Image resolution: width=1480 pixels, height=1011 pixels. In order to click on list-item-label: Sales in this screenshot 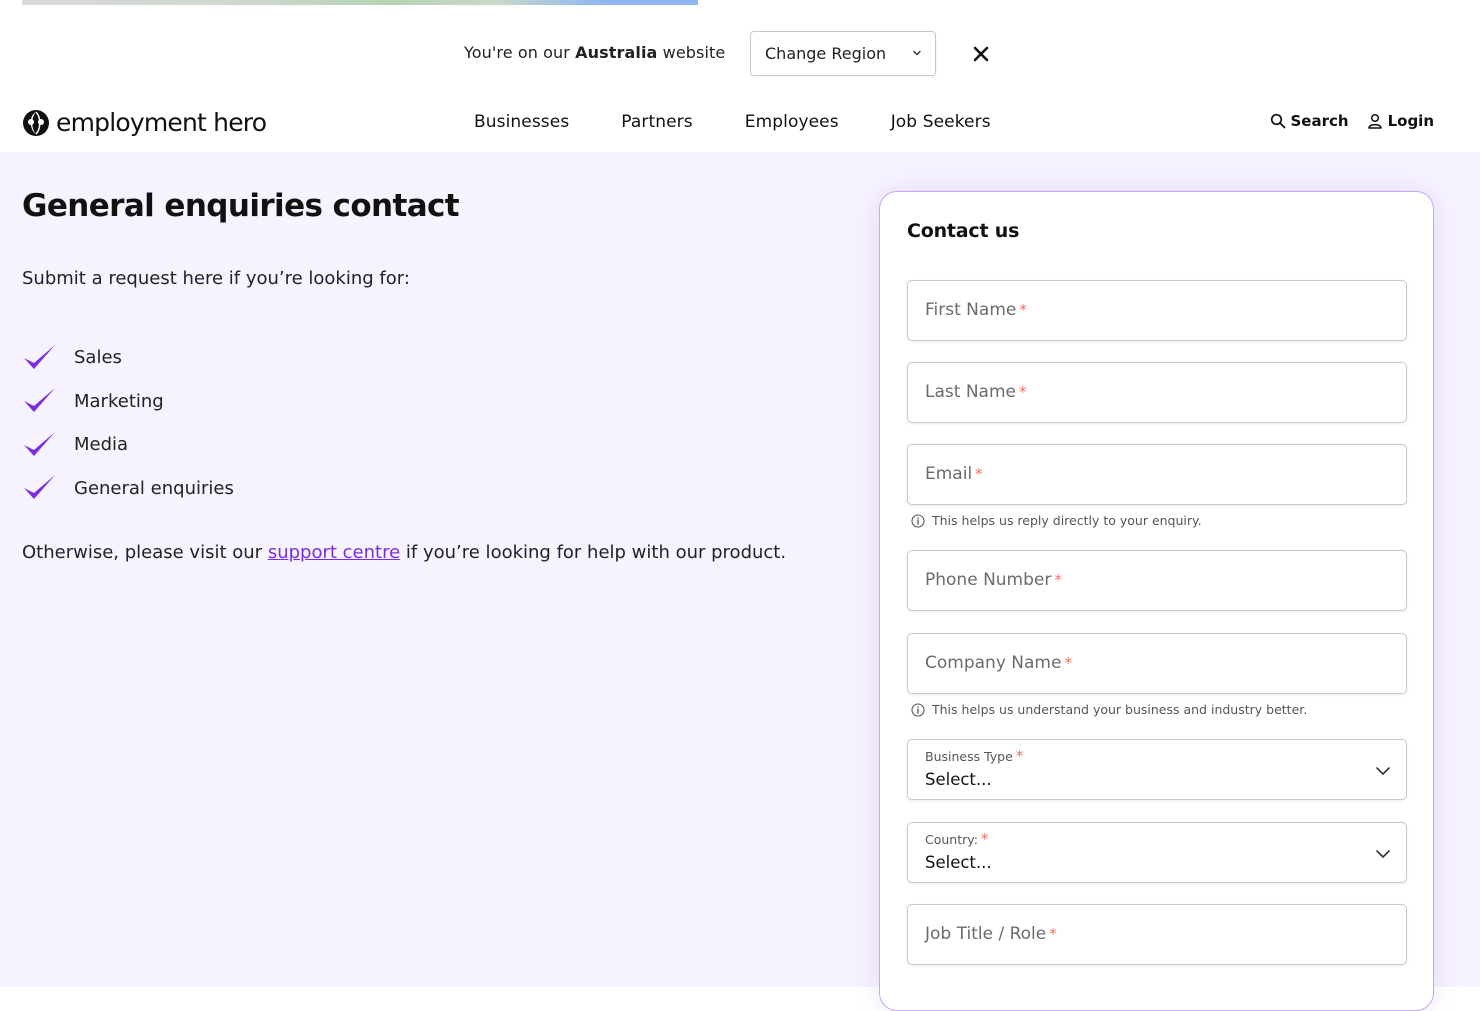, I will do `click(98, 358)`.